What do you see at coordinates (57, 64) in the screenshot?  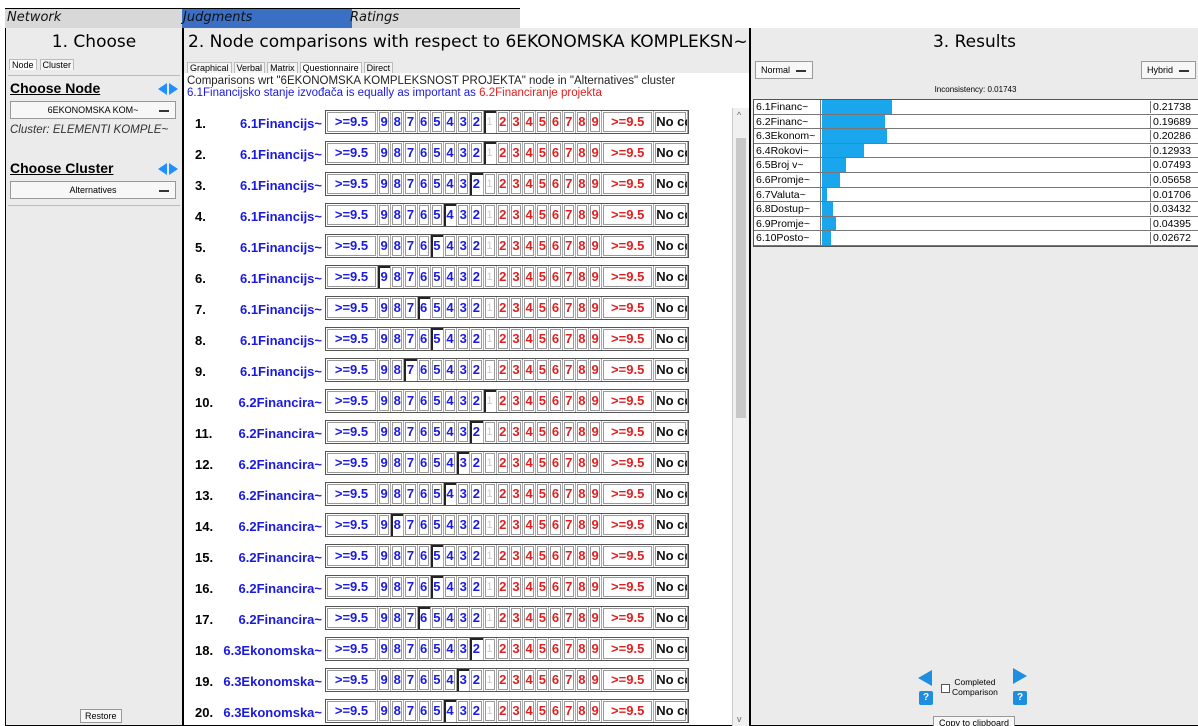 I see `tab-cluster: Cluster` at bounding box center [57, 64].